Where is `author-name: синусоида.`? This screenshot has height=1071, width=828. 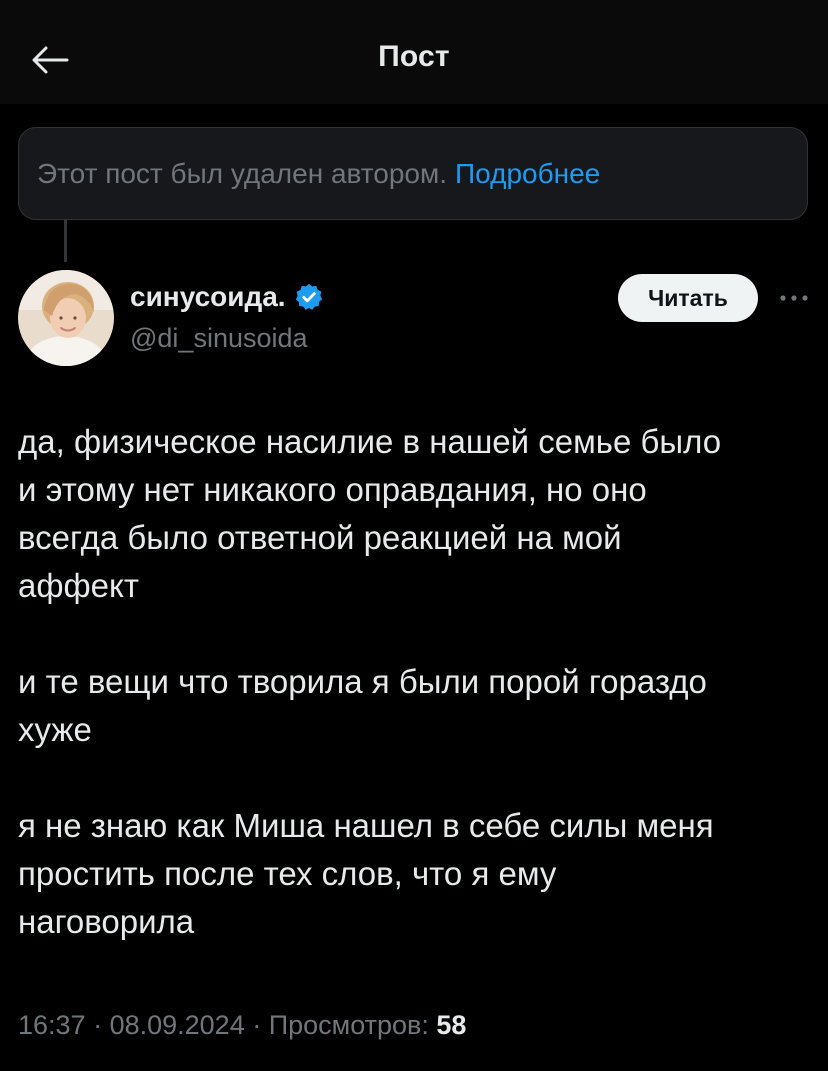 author-name: синусоида. is located at coordinates (208, 297).